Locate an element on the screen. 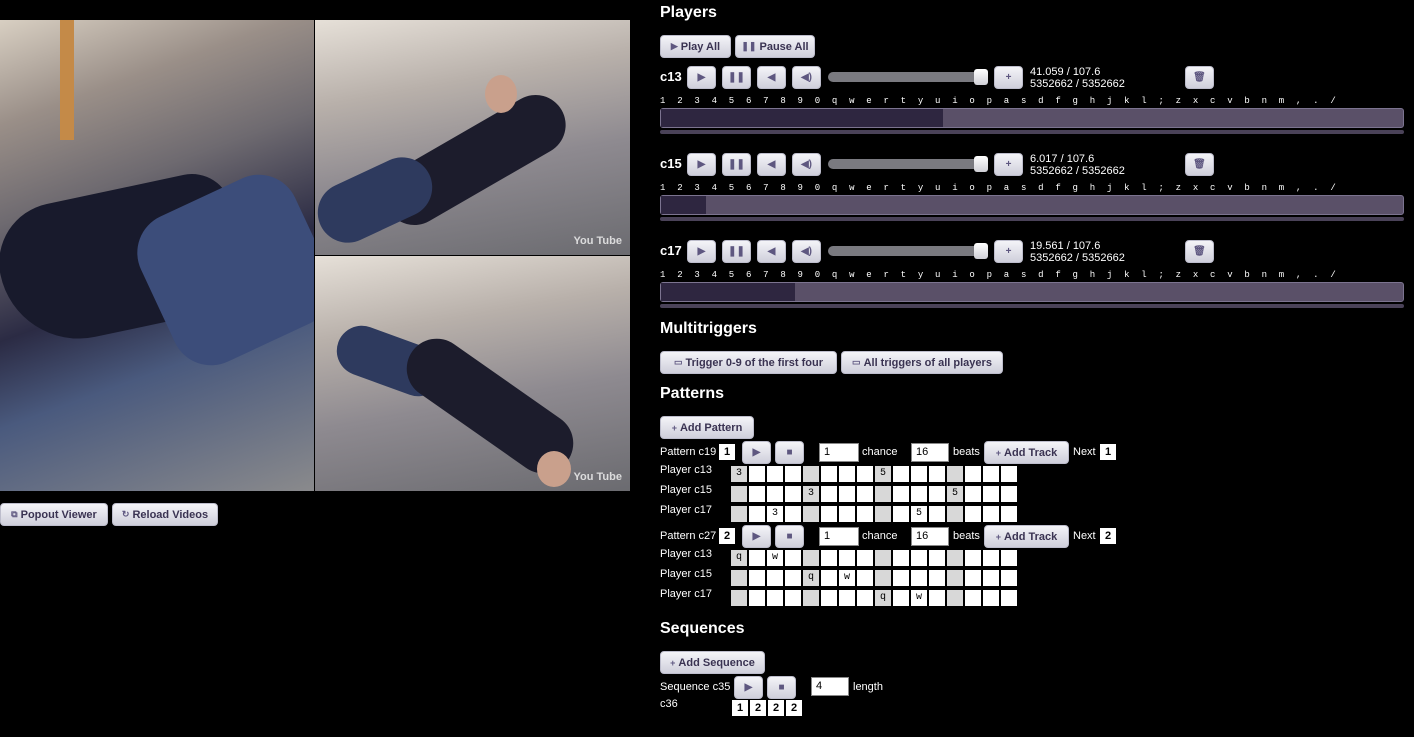 Image resolution: width=1414 pixels, height=737 pixels. trigger-key: k is located at coordinates (1132, 101).